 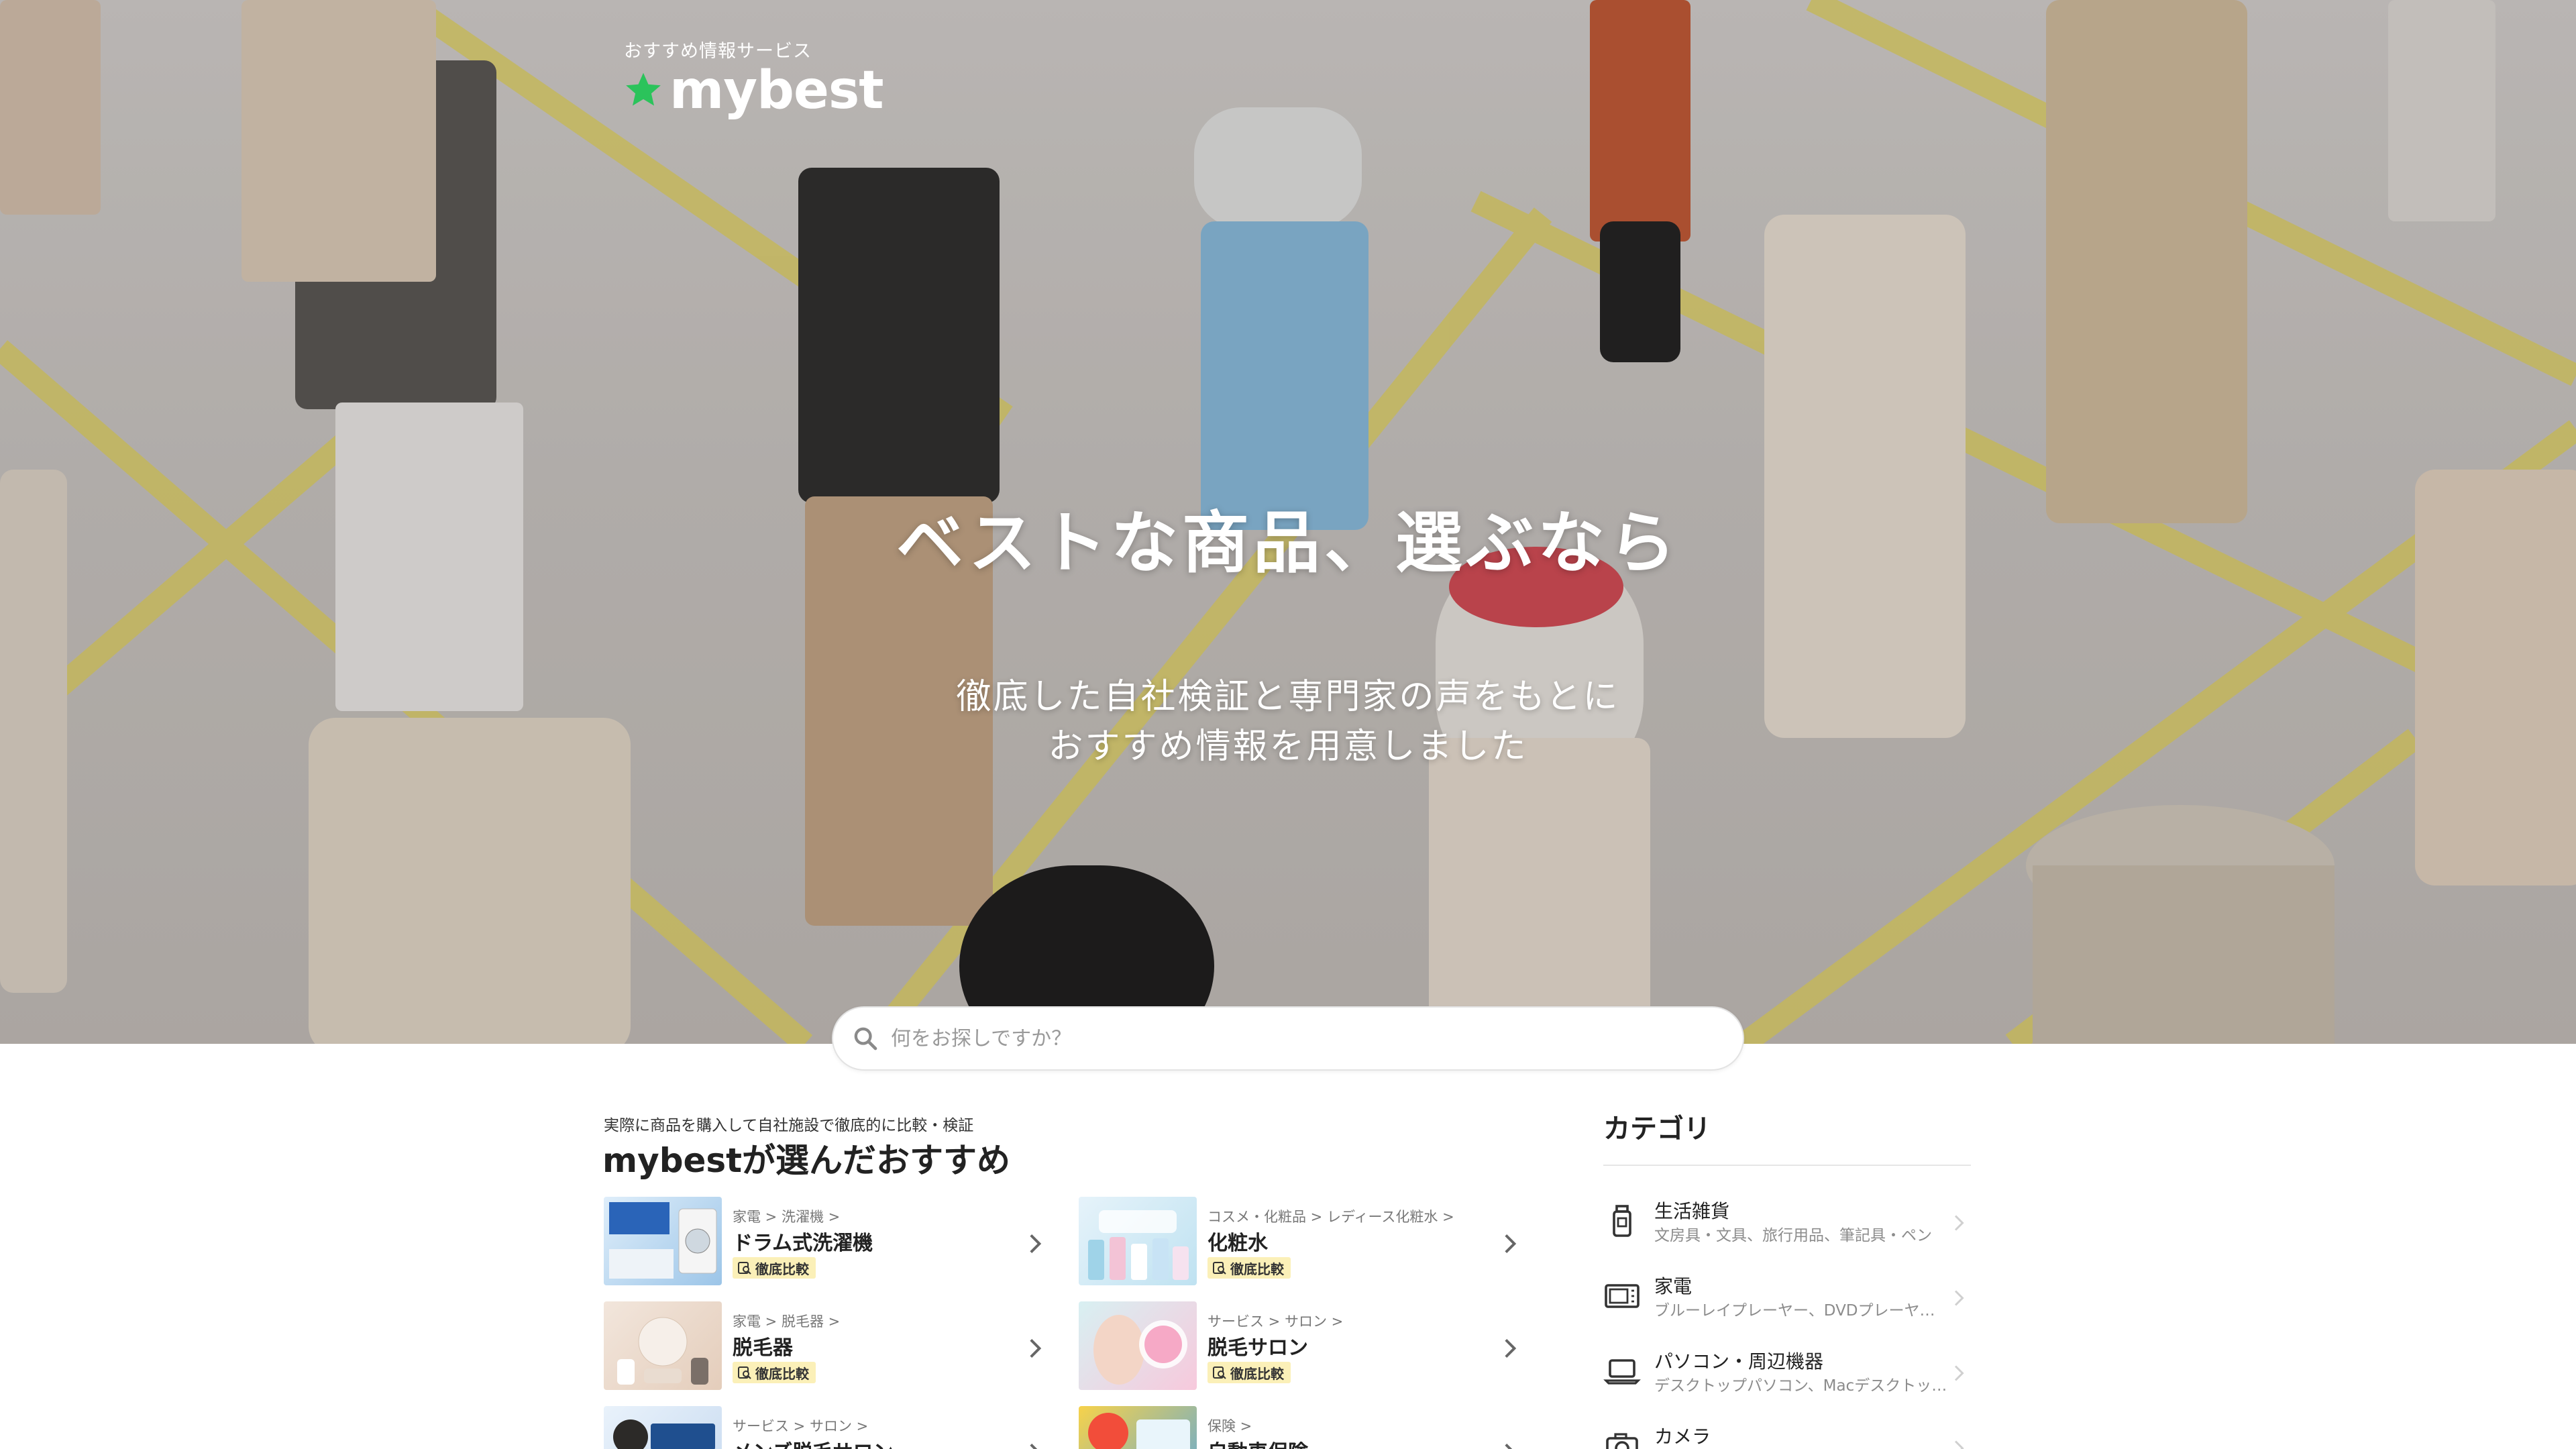 I want to click on recommendation-name: 脱毛器, so click(x=763, y=1345).